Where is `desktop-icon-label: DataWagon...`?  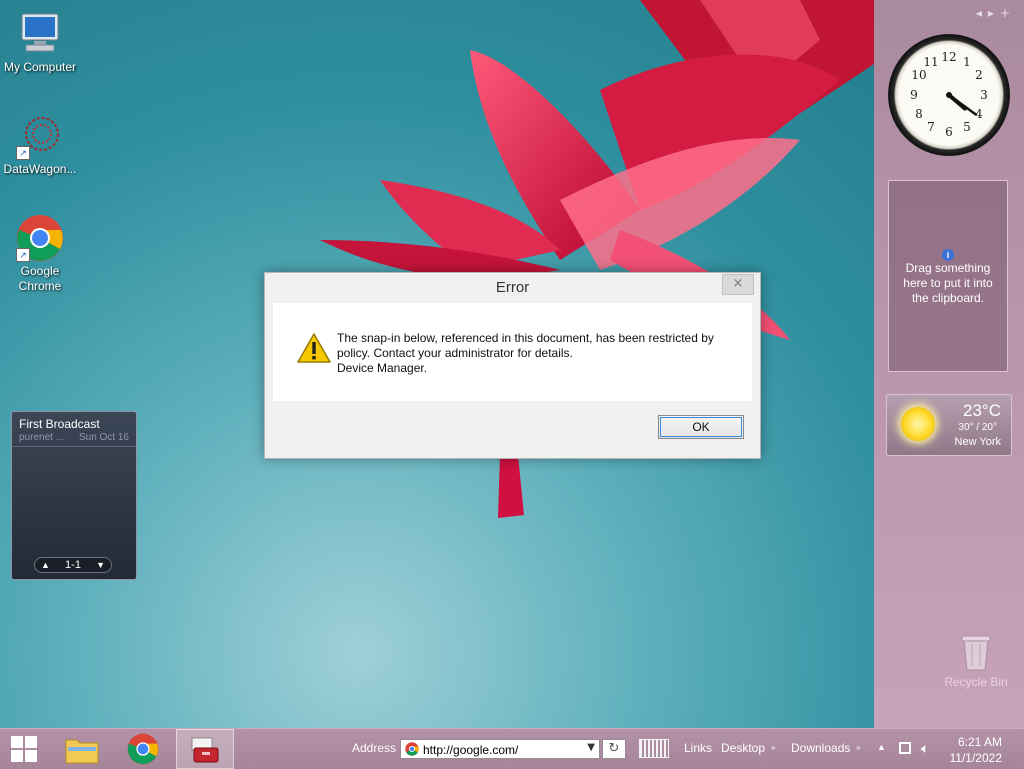
desktop-icon-label: DataWagon... is located at coordinates (40, 169).